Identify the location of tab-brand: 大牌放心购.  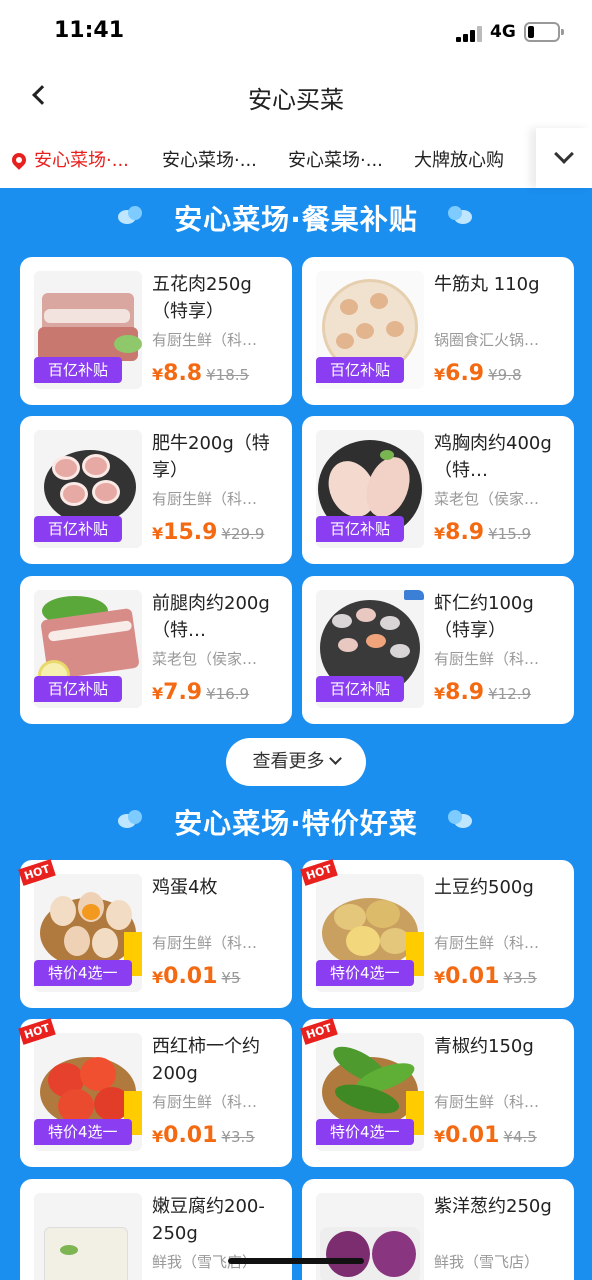
(459, 159).